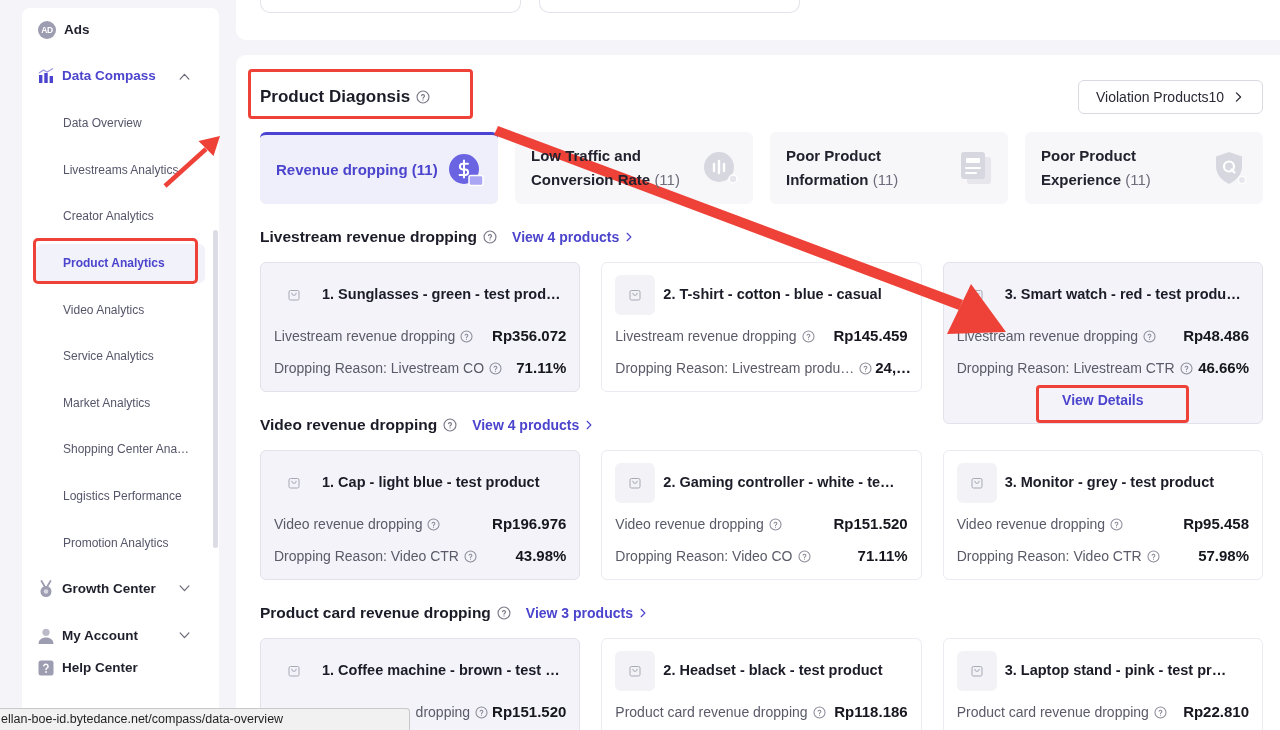 The height and width of the screenshot is (730, 1280). Describe the element at coordinates (1215, 523) in the screenshot. I see `metric-value: Rp95.458` at that location.